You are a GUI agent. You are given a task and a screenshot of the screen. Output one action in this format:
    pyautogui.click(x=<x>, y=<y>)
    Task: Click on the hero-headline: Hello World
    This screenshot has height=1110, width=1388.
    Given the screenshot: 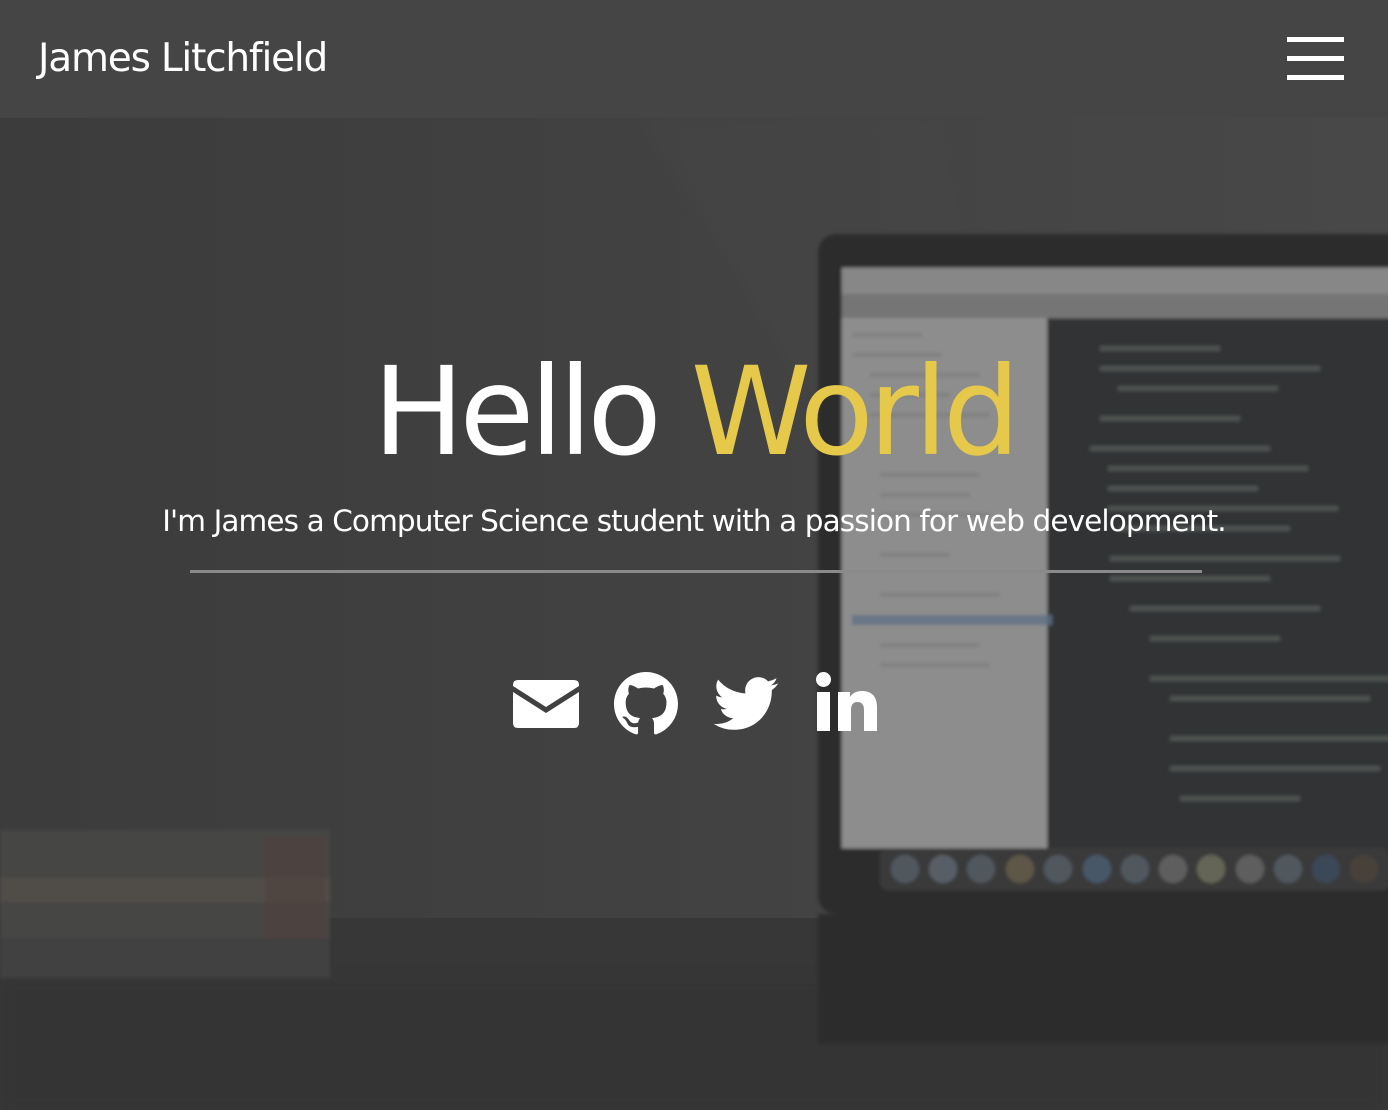 What is the action you would take?
    pyautogui.click(x=694, y=412)
    